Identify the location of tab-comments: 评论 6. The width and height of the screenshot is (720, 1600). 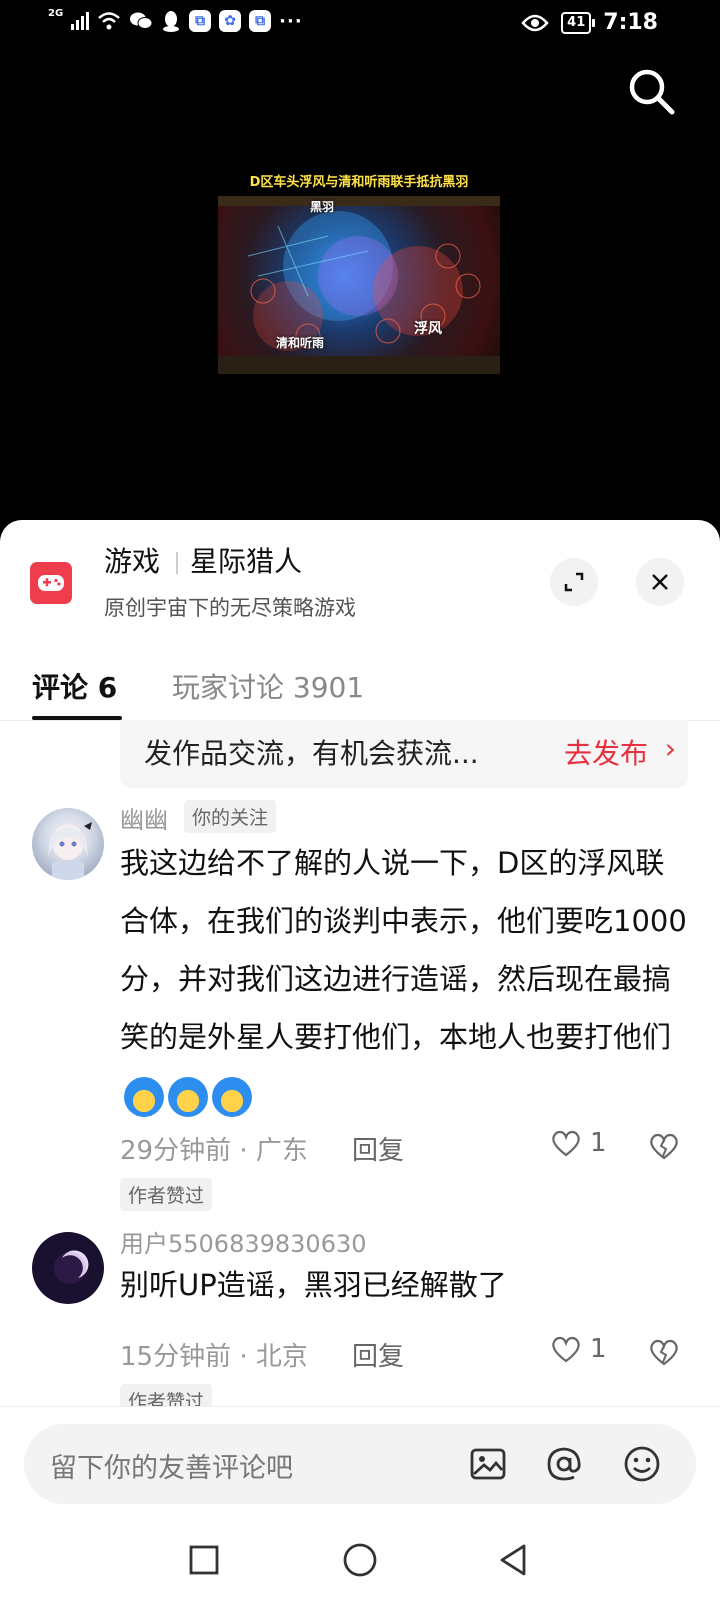
(74, 686).